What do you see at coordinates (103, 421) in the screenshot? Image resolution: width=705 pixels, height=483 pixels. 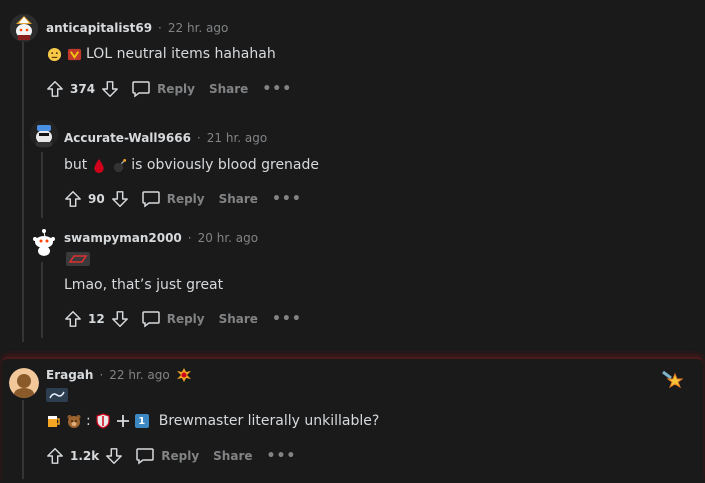 I see `shield-icon` at bounding box center [103, 421].